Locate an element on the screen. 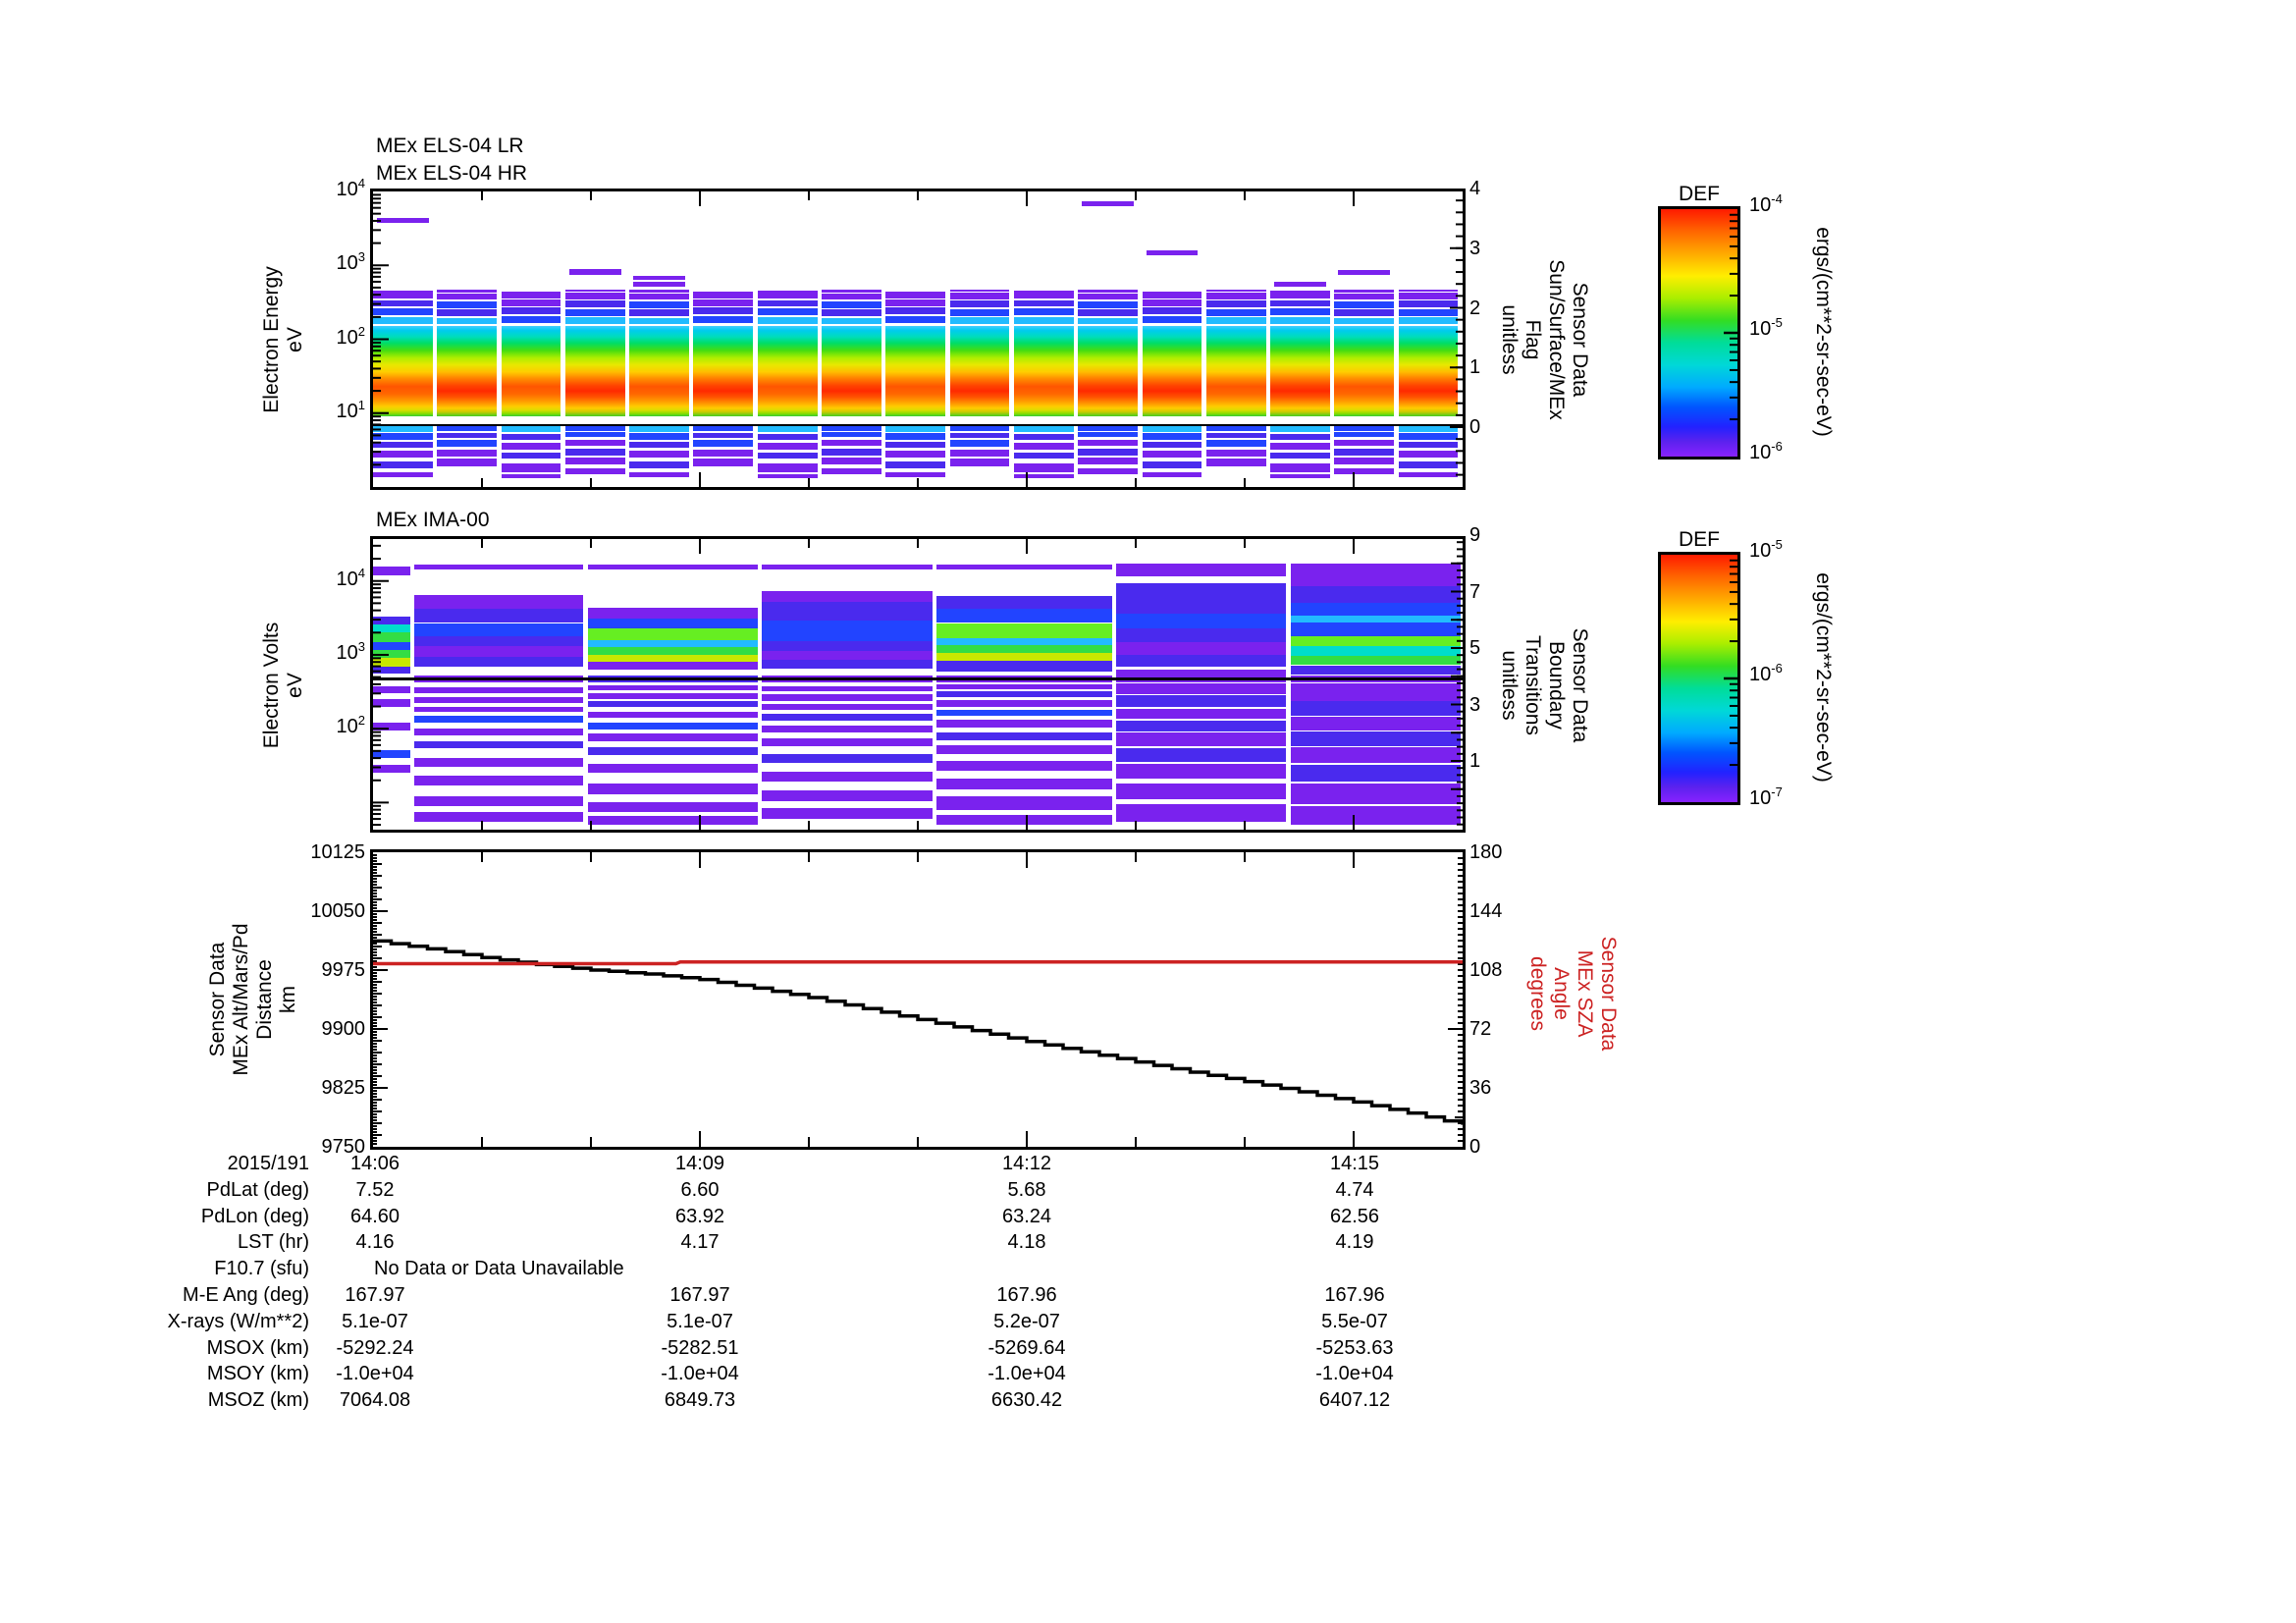 The width and height of the screenshot is (2296, 1623). table-cell-value: 6407.12 is located at coordinates (1354, 1400).